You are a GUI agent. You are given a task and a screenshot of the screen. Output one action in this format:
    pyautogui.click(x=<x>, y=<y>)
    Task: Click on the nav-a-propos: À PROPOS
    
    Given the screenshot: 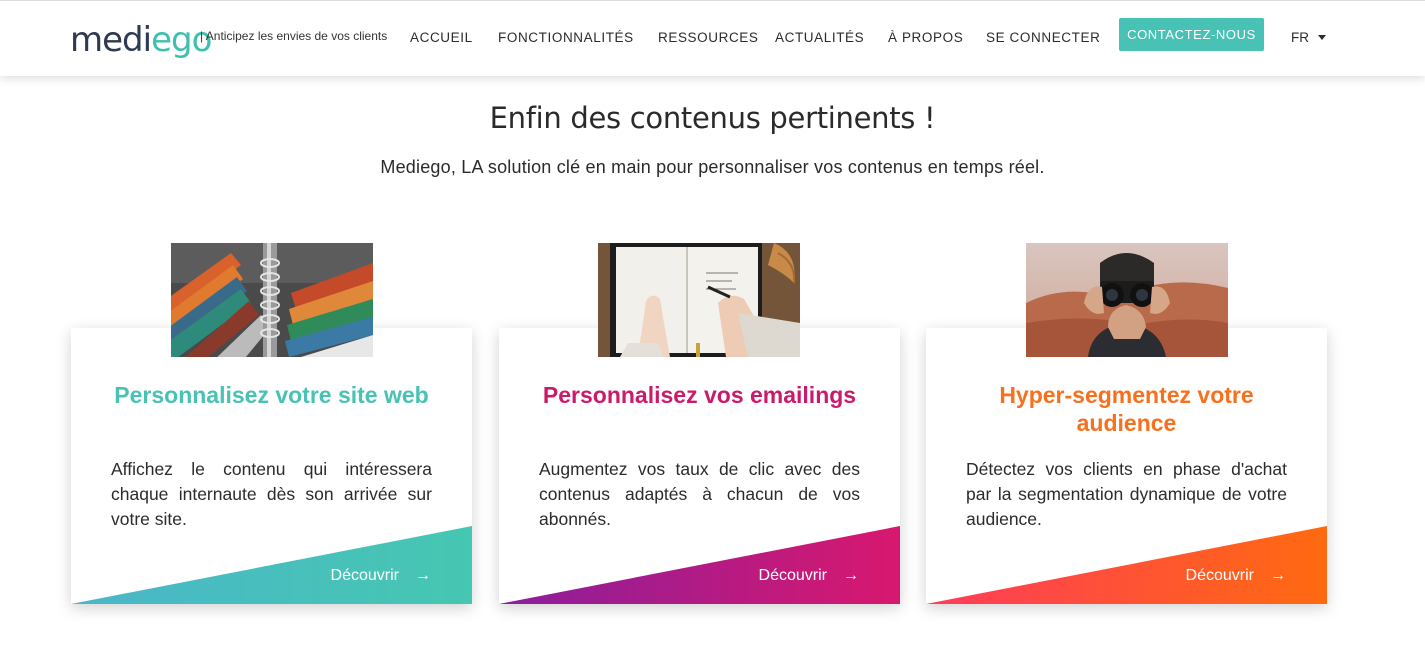 What is the action you would take?
    pyautogui.click(x=925, y=37)
    